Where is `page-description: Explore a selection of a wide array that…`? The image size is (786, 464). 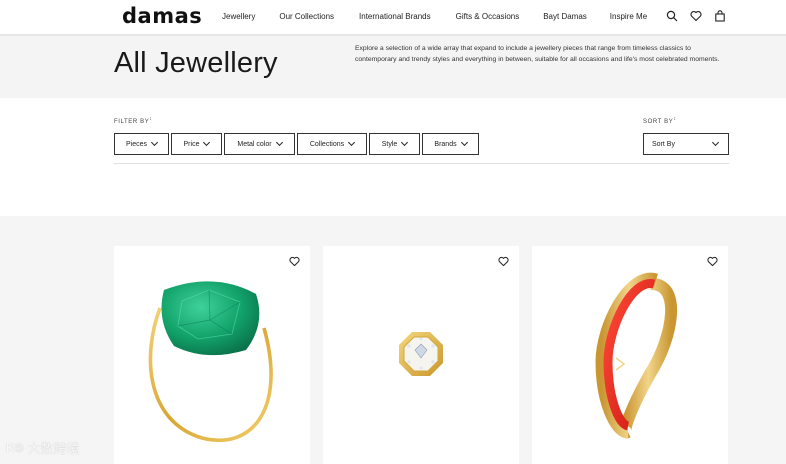
page-description: Explore a selection of a wide array that… is located at coordinates (537, 54).